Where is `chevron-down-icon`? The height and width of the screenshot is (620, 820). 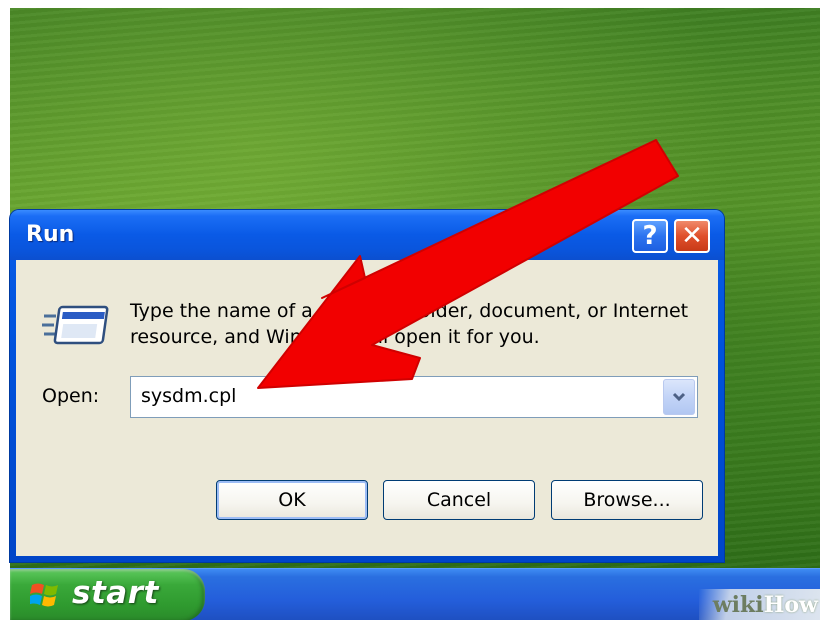 chevron-down-icon is located at coordinates (679, 397).